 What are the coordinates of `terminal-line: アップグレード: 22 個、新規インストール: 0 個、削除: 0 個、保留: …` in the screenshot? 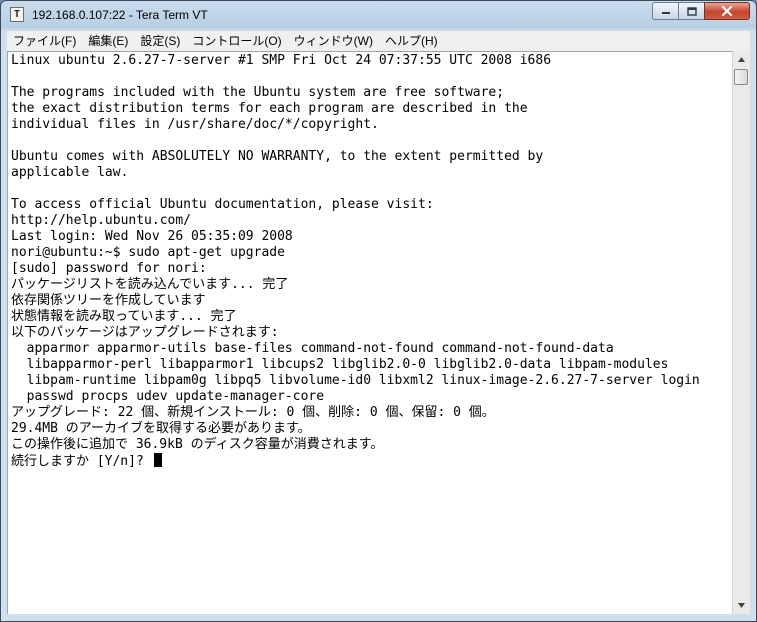 It's located at (253, 412).